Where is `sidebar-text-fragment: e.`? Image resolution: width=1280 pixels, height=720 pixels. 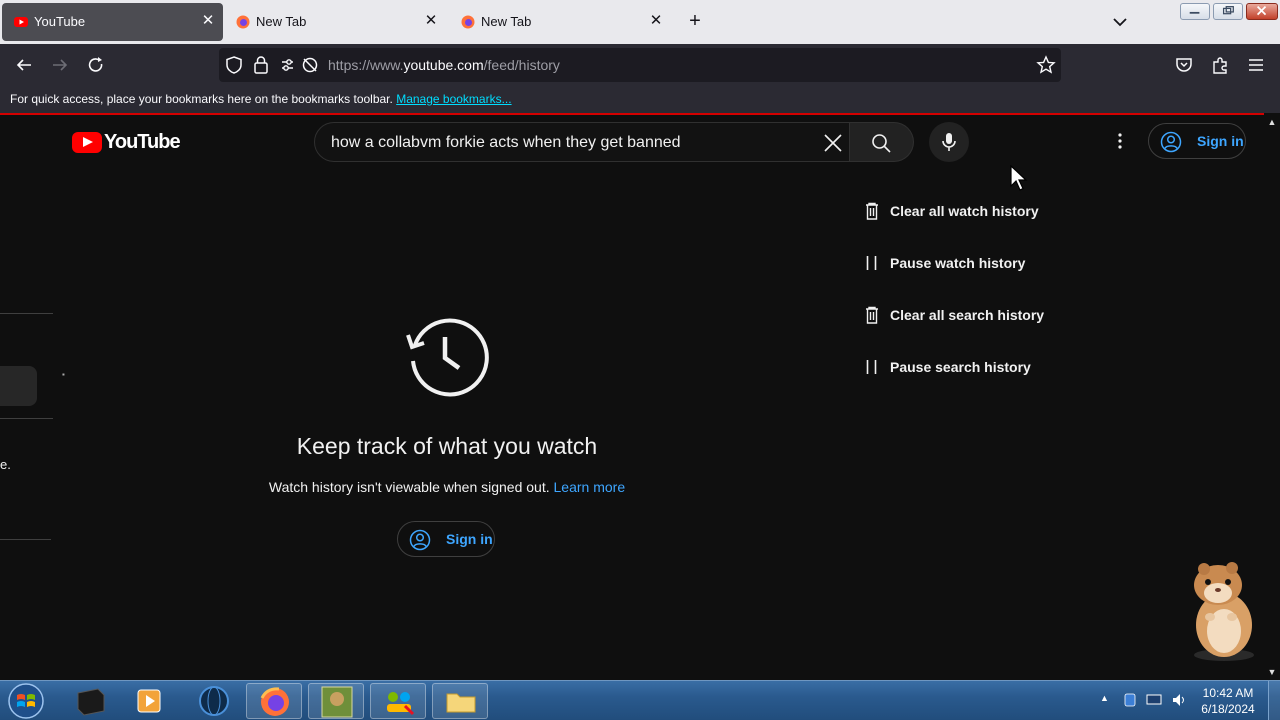
sidebar-text-fragment: e. is located at coordinates (5, 464).